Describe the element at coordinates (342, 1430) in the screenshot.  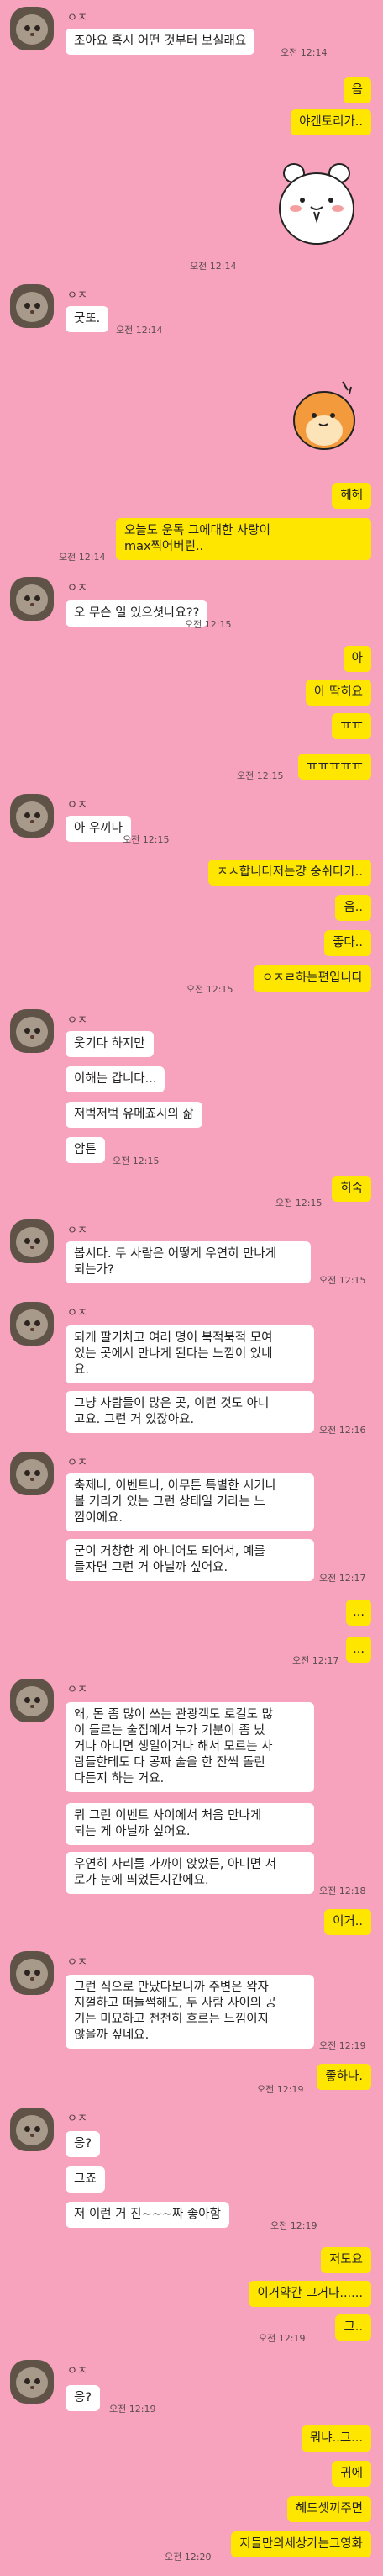
I see `timestamp: 오전 12:16` at that location.